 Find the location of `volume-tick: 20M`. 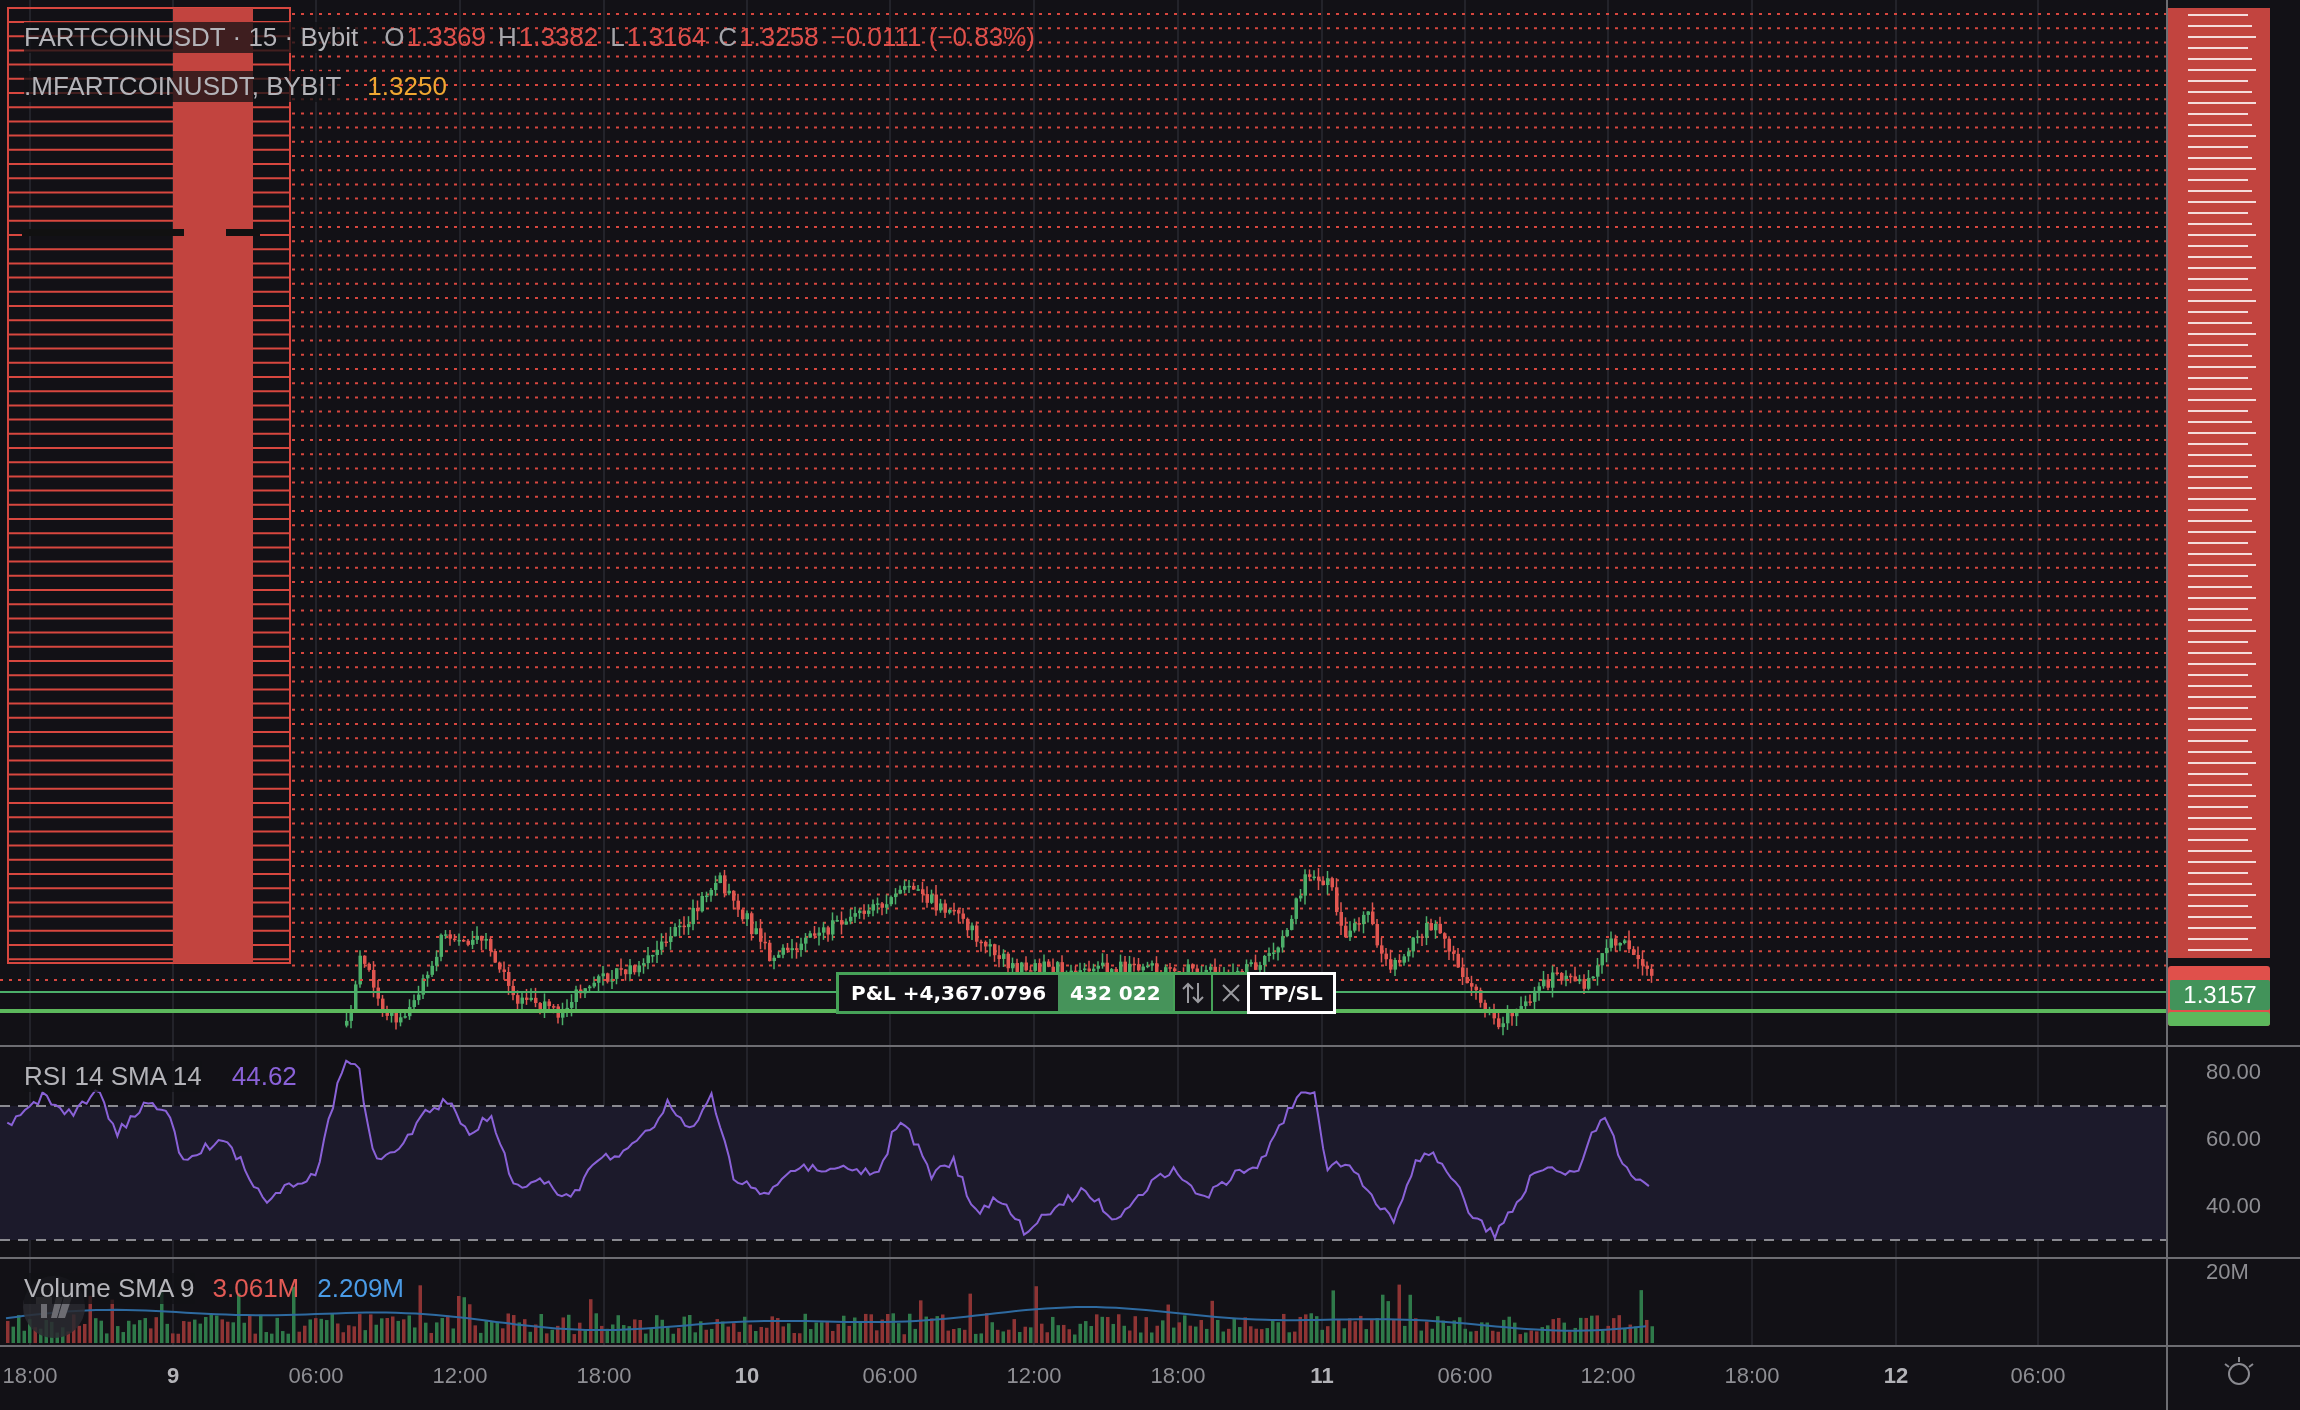

volume-tick: 20M is located at coordinates (2227, 1272).